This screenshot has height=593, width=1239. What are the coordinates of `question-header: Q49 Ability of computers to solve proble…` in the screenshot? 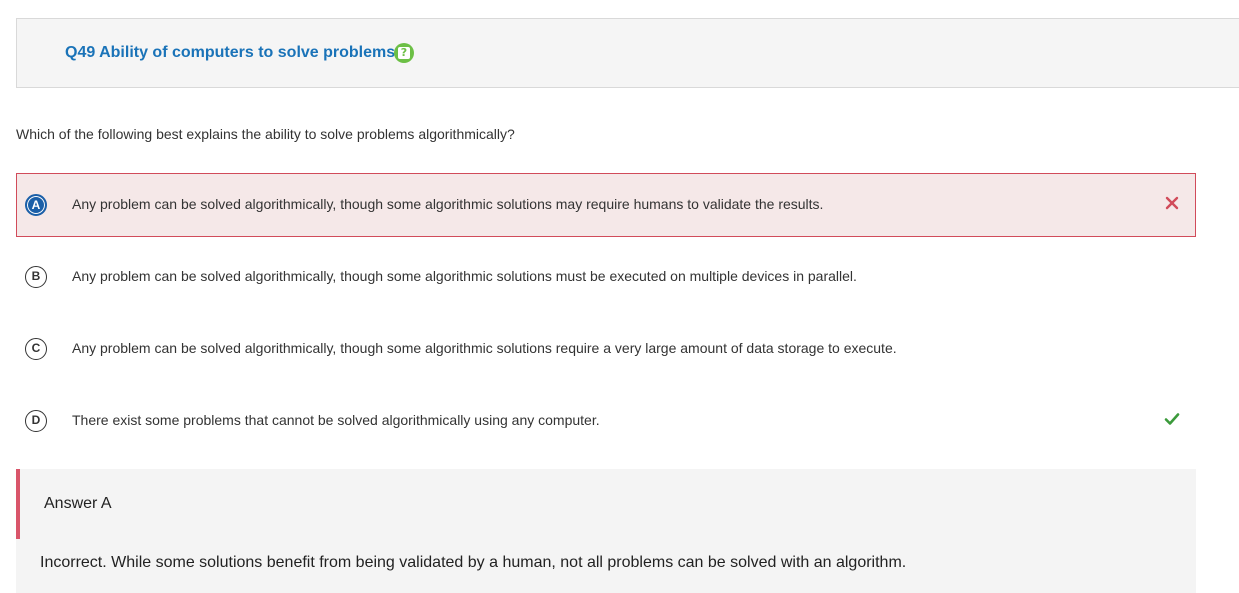 It's located at (627, 53).